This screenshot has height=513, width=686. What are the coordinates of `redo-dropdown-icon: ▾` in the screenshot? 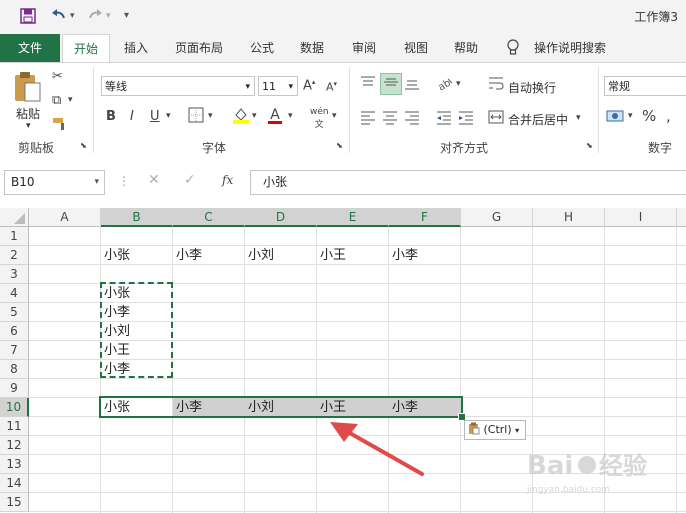 It's located at (108, 16).